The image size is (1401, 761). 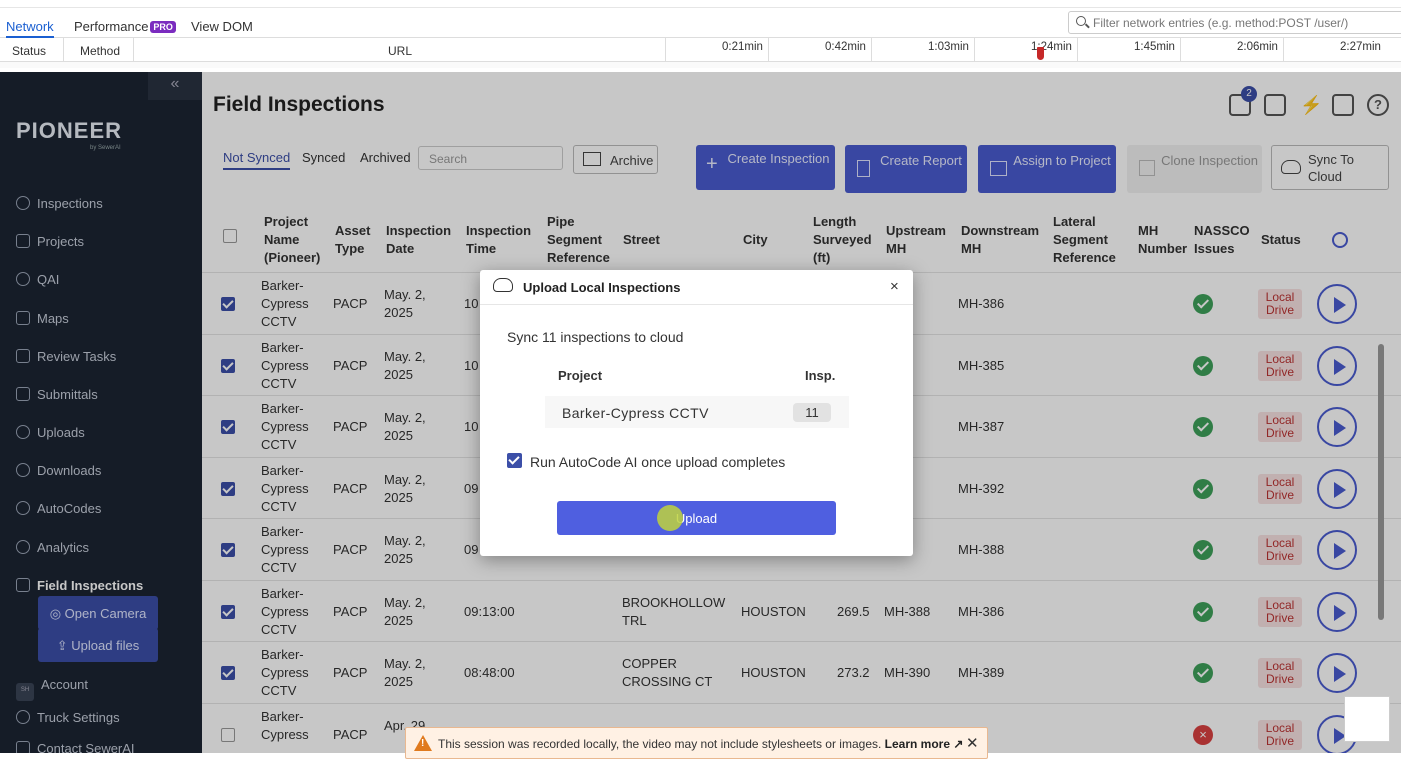 I want to click on learn-more-link: Learn more ↗, so click(x=924, y=744).